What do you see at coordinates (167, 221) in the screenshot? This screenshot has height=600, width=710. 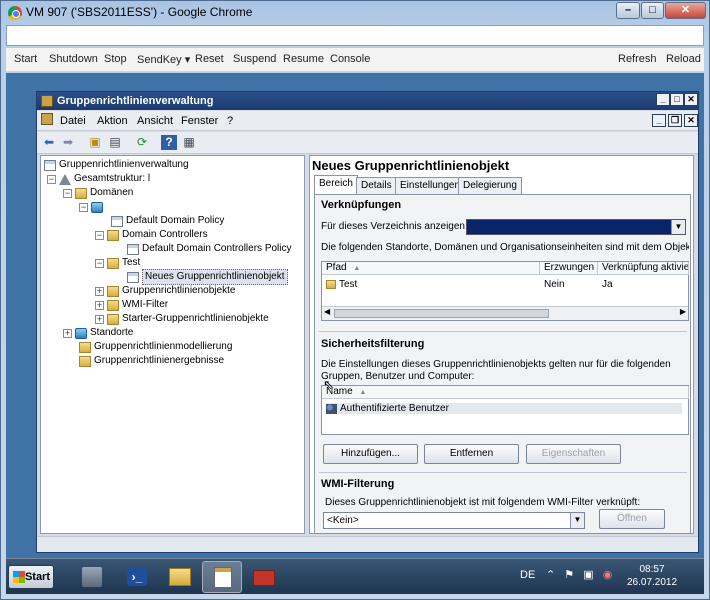 I see `tree-item-default-domain-policy: Default Domain Policy` at bounding box center [167, 221].